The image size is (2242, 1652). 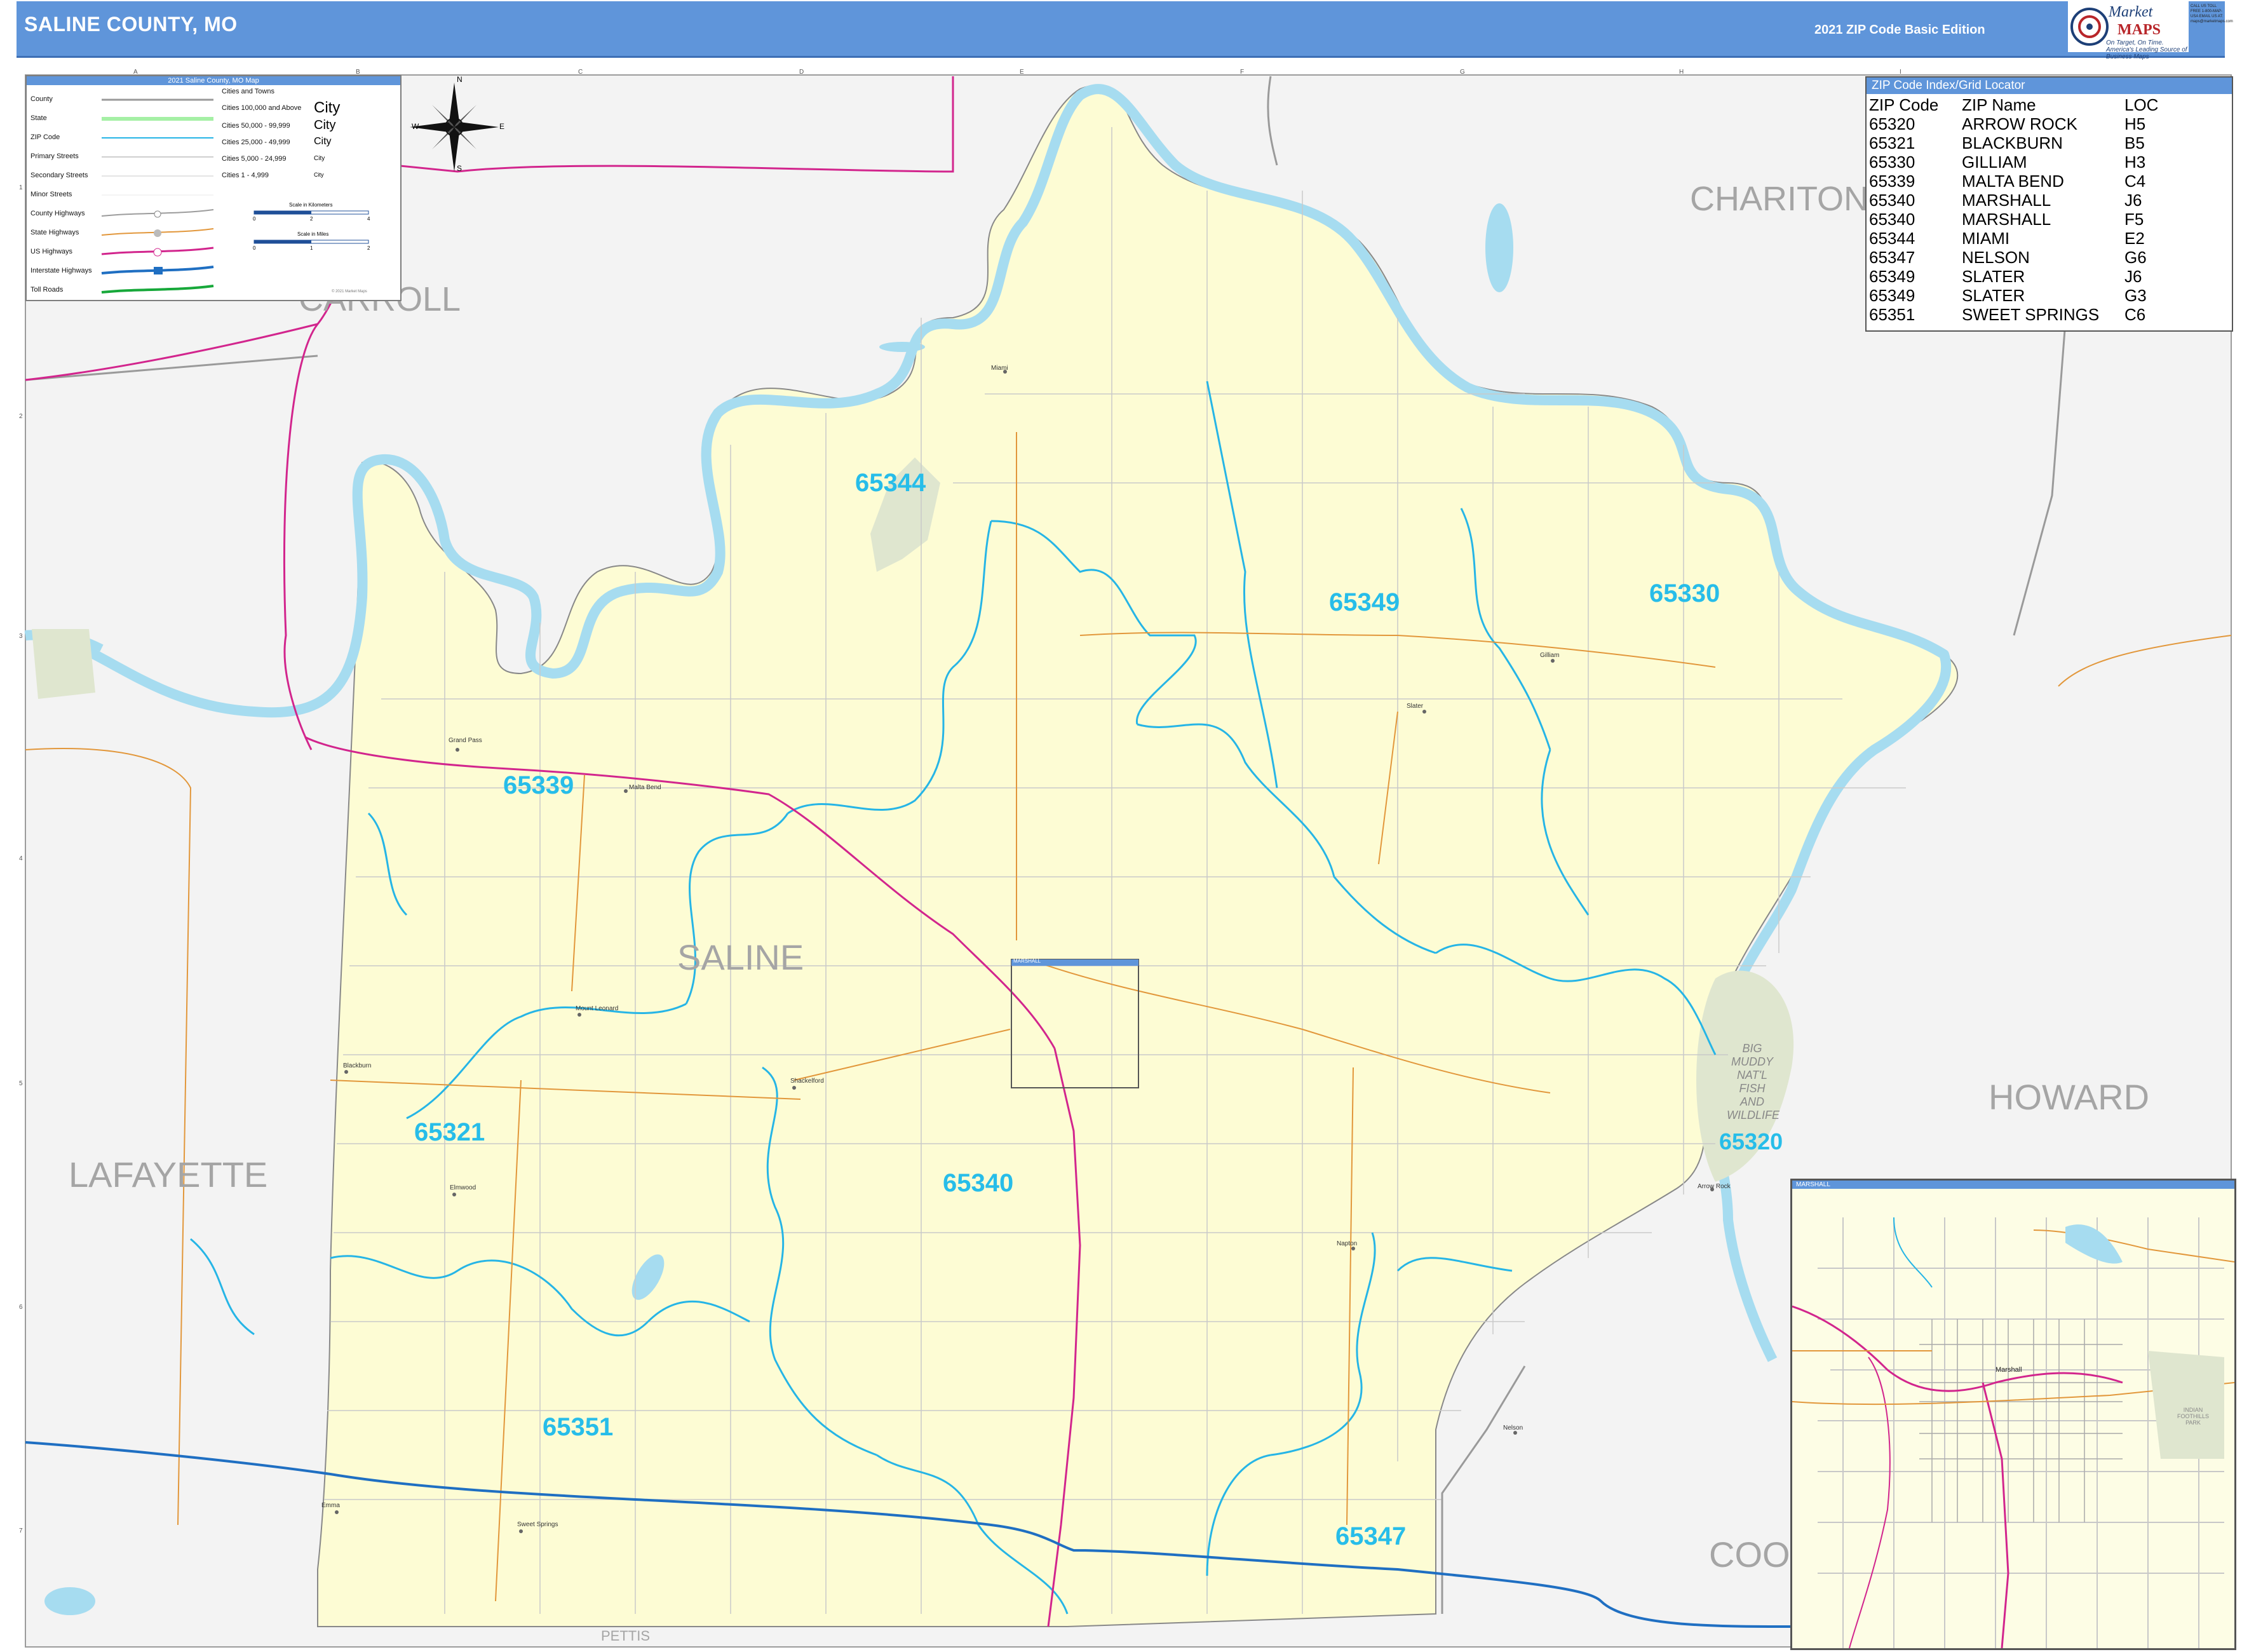 What do you see at coordinates (1993, 276) in the screenshot?
I see `cell-name: SLATER` at bounding box center [1993, 276].